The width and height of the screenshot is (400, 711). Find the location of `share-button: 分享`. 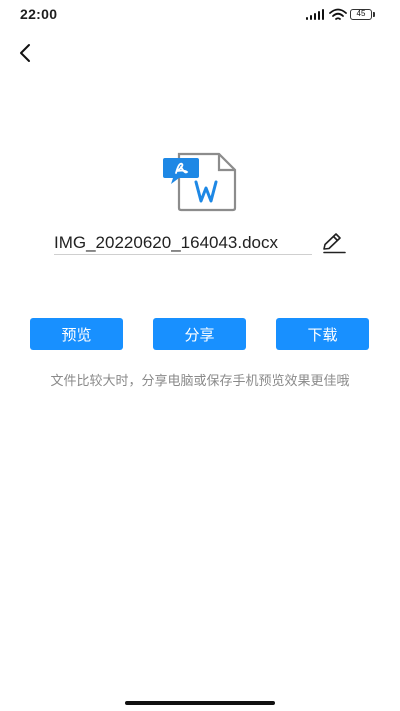

share-button: 分享 is located at coordinates (199, 334).